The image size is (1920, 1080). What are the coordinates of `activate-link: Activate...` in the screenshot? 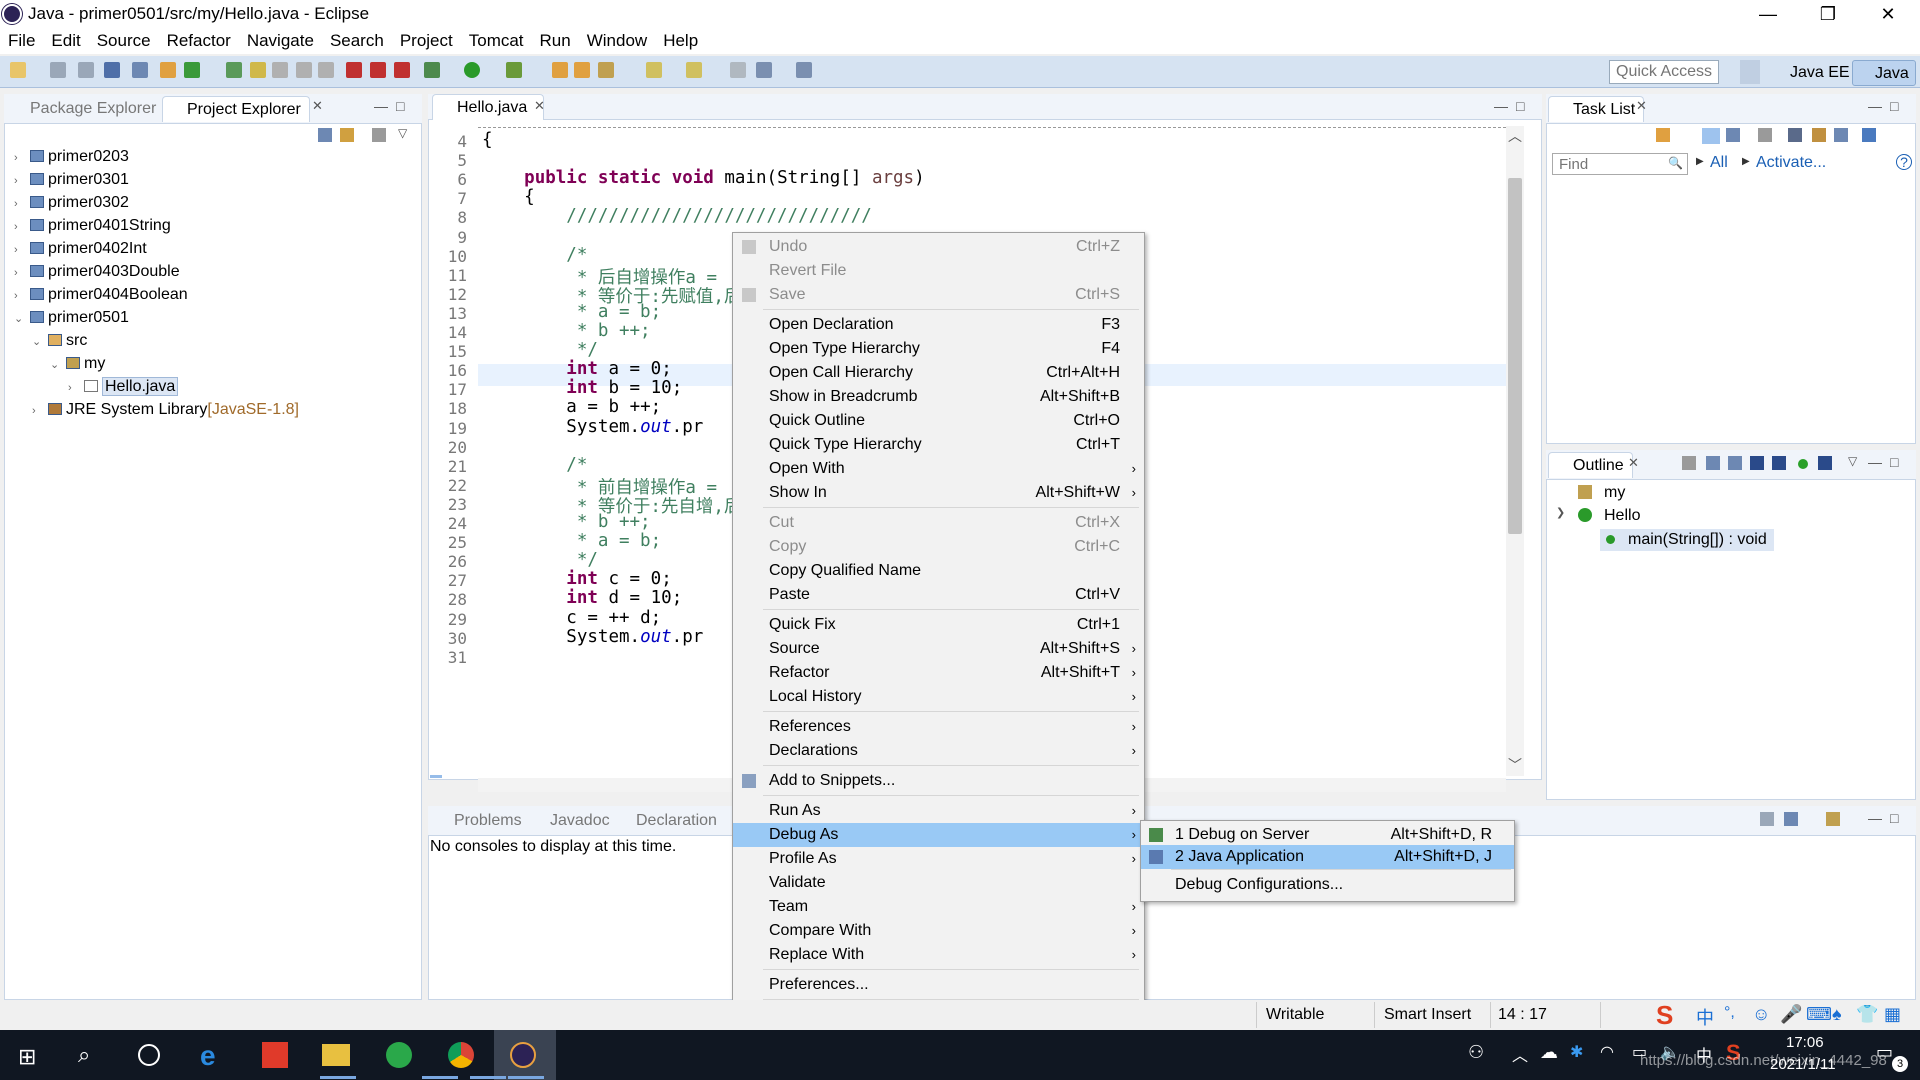 It's located at (1791, 163).